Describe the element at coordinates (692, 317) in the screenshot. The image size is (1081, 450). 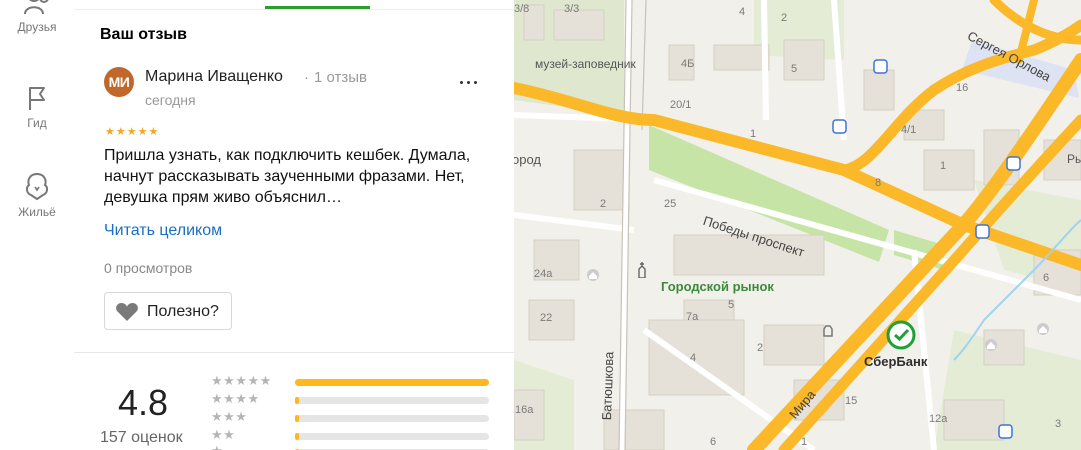
I see `building-number: 7а` at that location.